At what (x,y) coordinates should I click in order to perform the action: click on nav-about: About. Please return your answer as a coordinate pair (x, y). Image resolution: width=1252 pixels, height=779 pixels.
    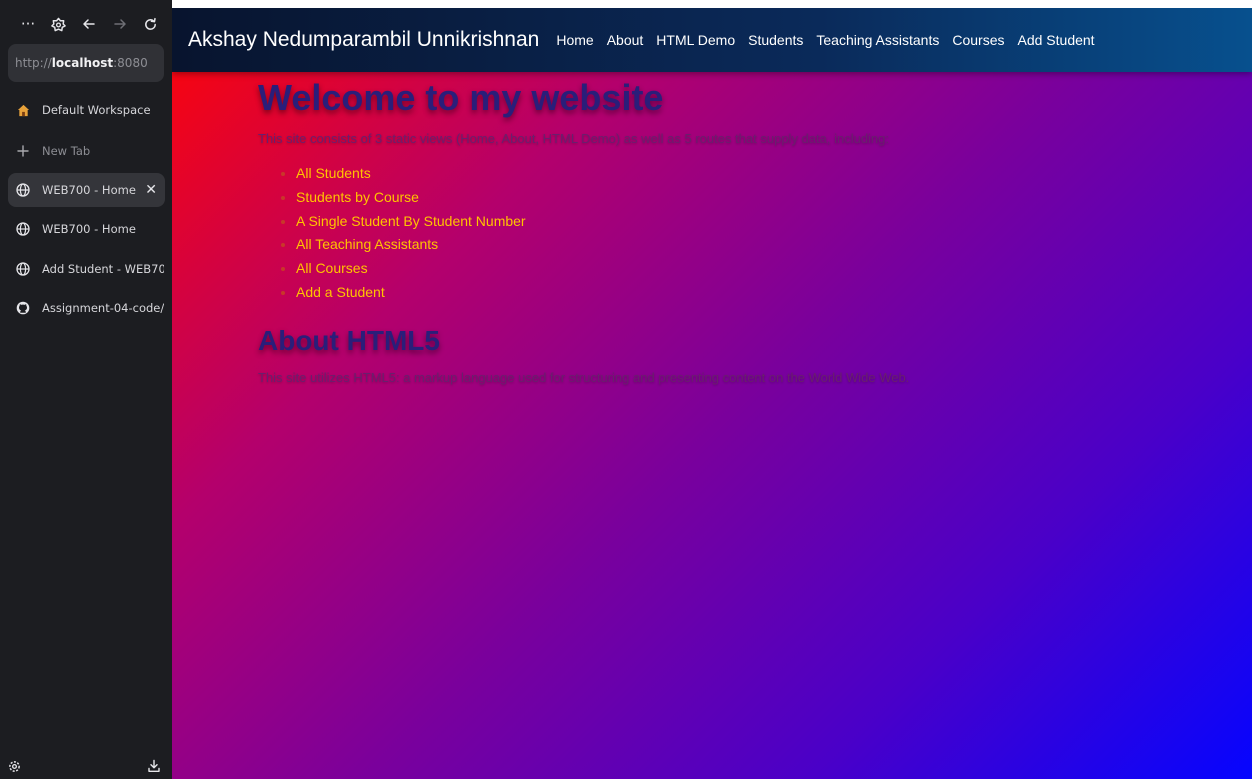
    Looking at the image, I should click on (625, 40).